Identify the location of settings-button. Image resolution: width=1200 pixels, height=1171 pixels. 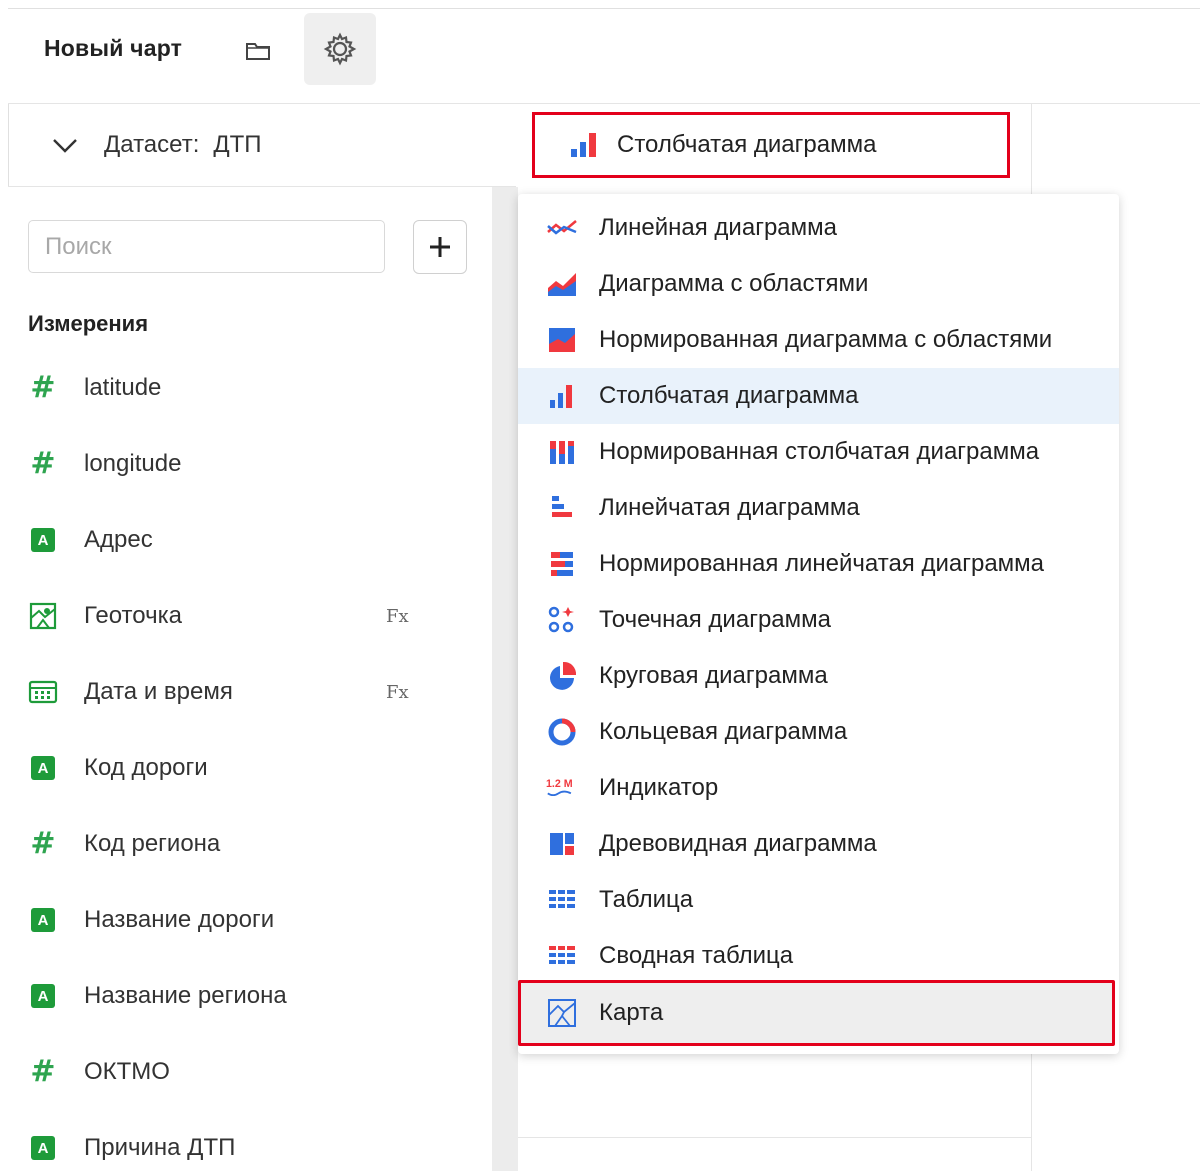
(340, 49).